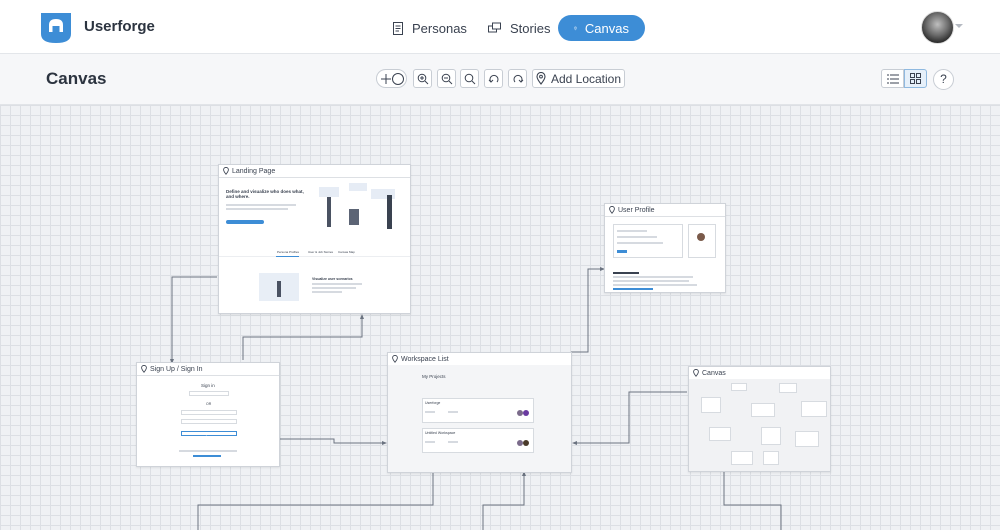  Describe the element at coordinates (479, 418) in the screenshot. I see `workspace-list-preview: My Projects Userforge Untitled Workspace` at that location.